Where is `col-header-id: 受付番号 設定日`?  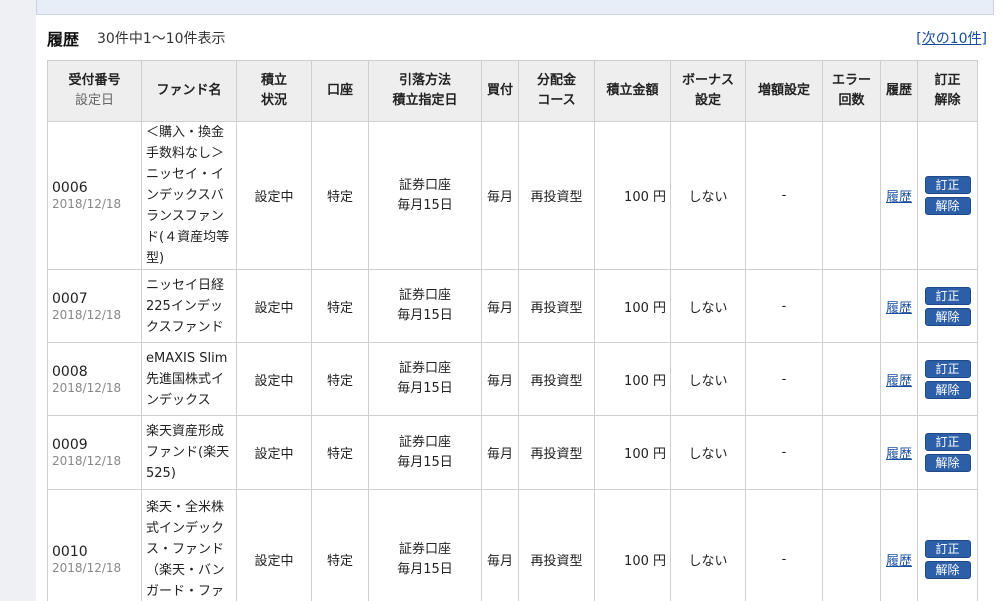
col-header-id: 受付番号 設定日 is located at coordinates (94, 91).